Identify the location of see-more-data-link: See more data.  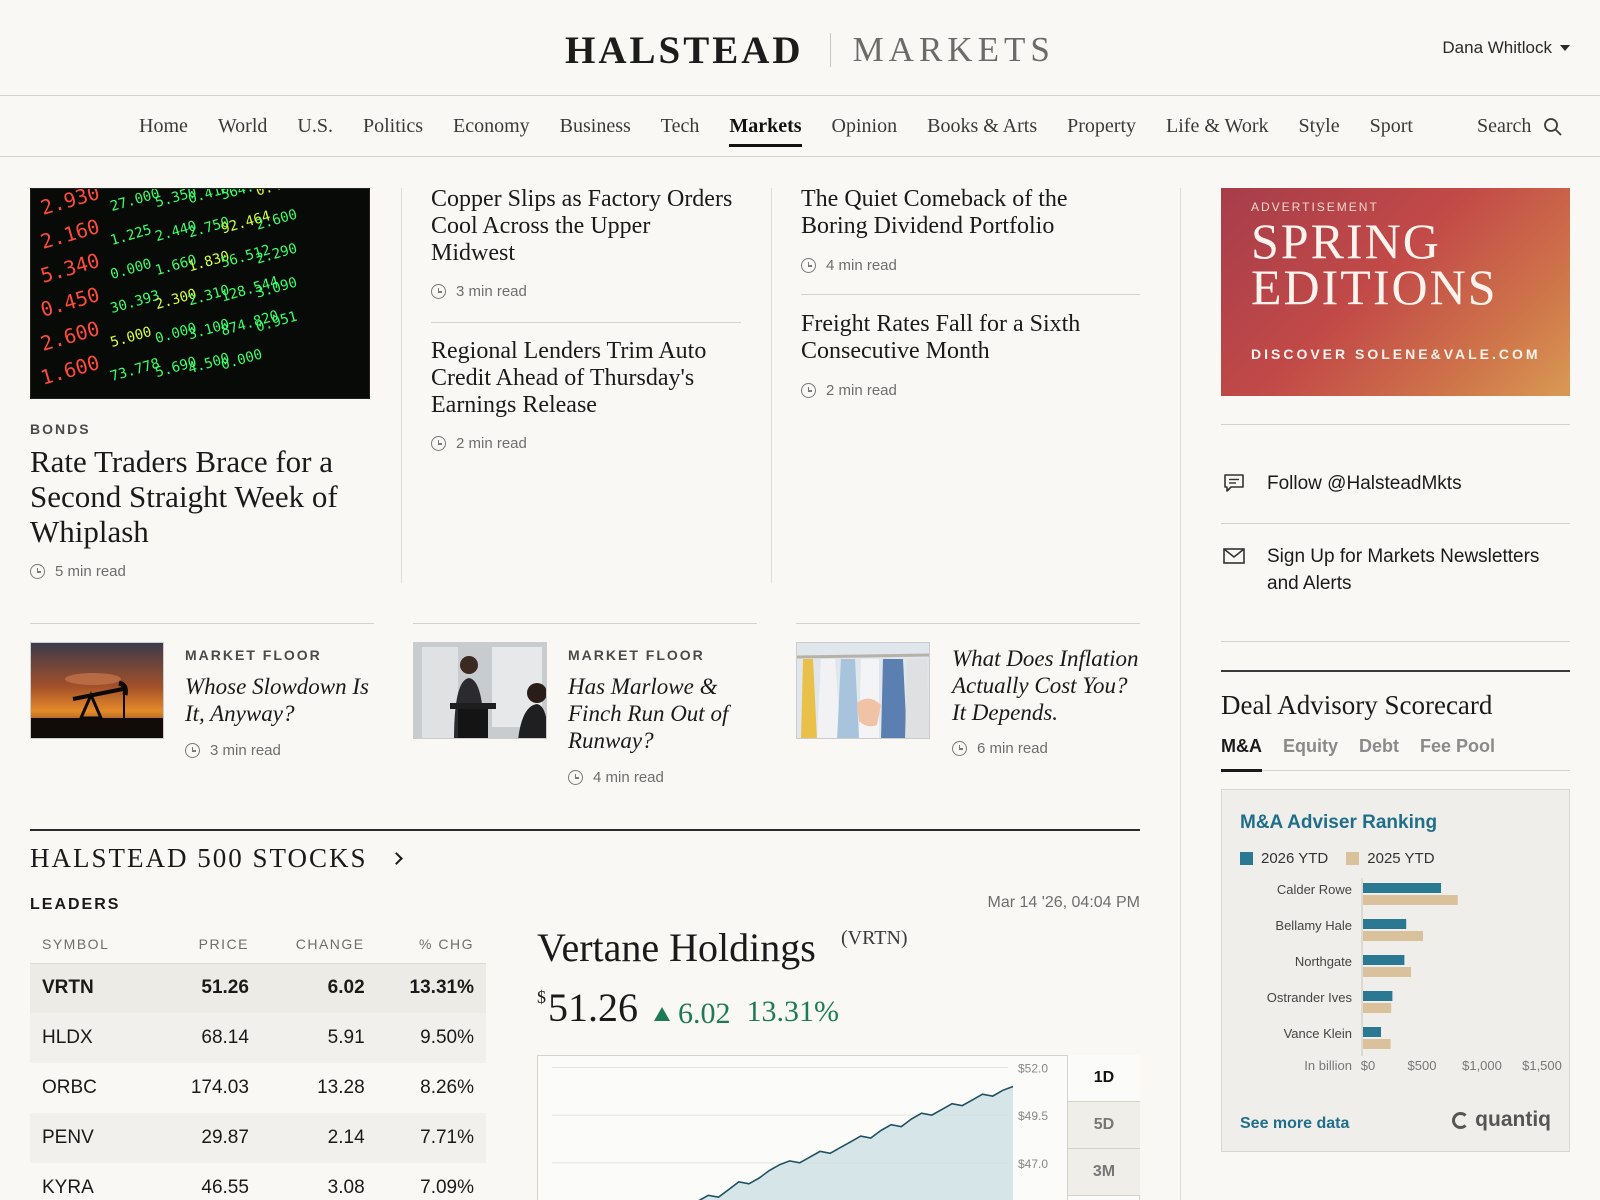
(1294, 1124).